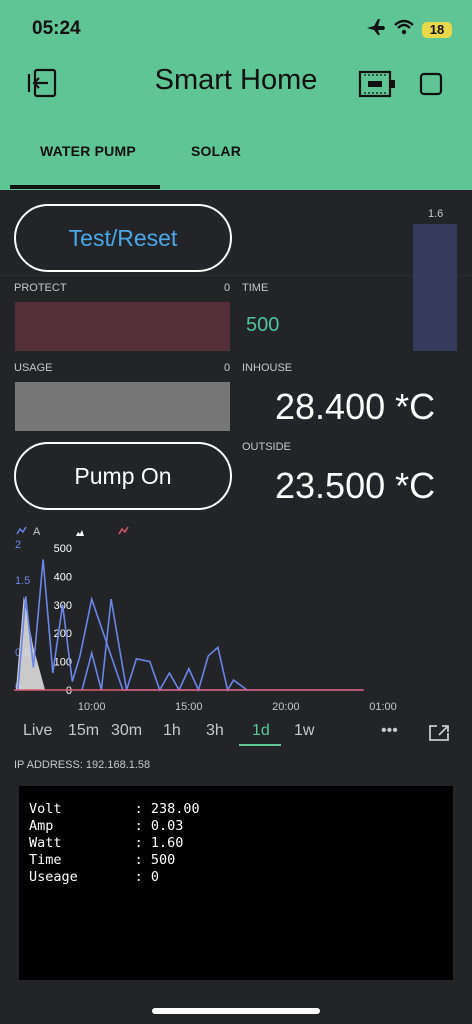 This screenshot has width=472, height=1024. I want to click on vertical-bar-value: 1.6, so click(436, 214).